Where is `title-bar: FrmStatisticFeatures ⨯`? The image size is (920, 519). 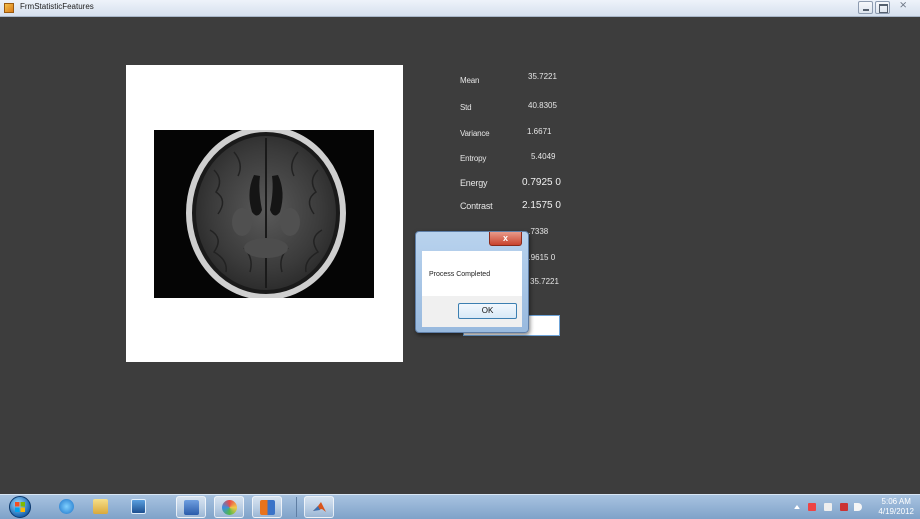
title-bar: FrmStatisticFeatures ⨯ is located at coordinates (460, 8).